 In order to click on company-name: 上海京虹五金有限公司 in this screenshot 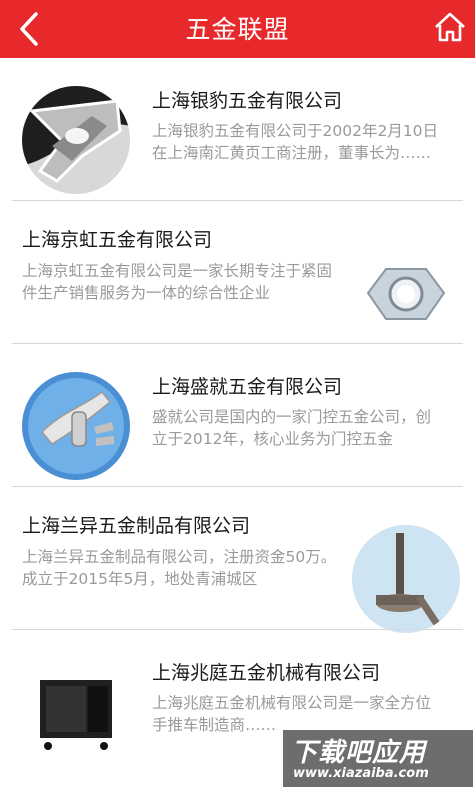, I will do `click(117, 240)`.